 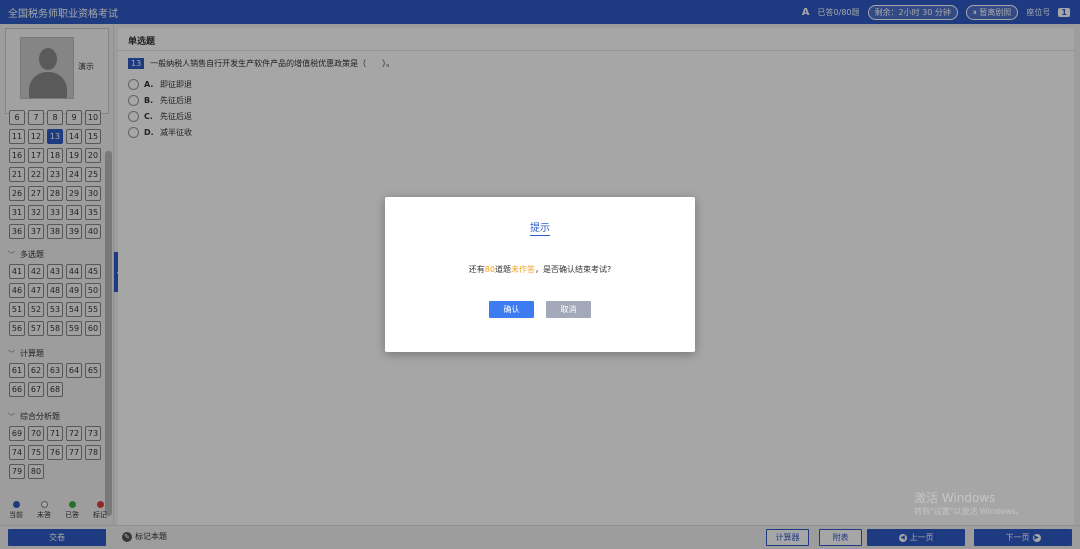 I want to click on confirm-button: 确认, so click(x=511, y=309).